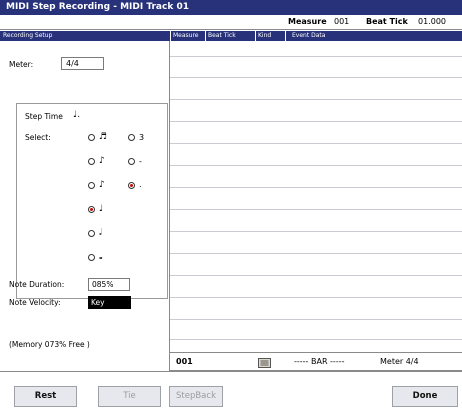 Image resolution: width=462 pixels, height=410 pixels. What do you see at coordinates (103, 137) in the screenshot?
I see `thirty-second-note-icon: ♬` at bounding box center [103, 137].